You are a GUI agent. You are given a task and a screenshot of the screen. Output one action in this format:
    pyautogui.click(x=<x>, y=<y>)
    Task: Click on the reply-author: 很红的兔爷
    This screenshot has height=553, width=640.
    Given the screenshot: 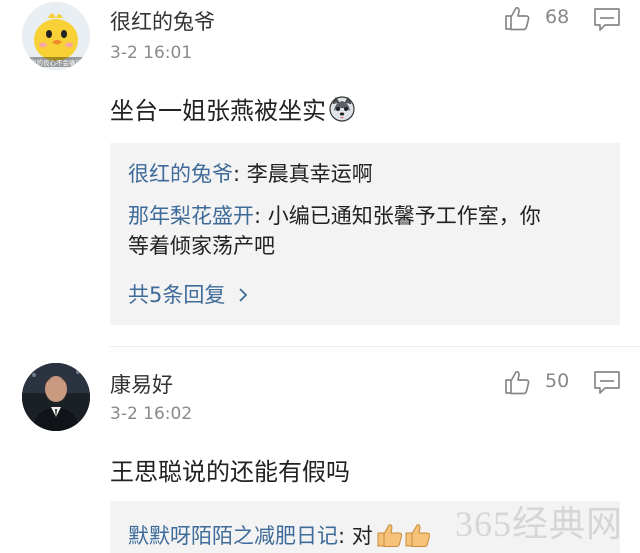 What is the action you would take?
    pyautogui.click(x=180, y=174)
    